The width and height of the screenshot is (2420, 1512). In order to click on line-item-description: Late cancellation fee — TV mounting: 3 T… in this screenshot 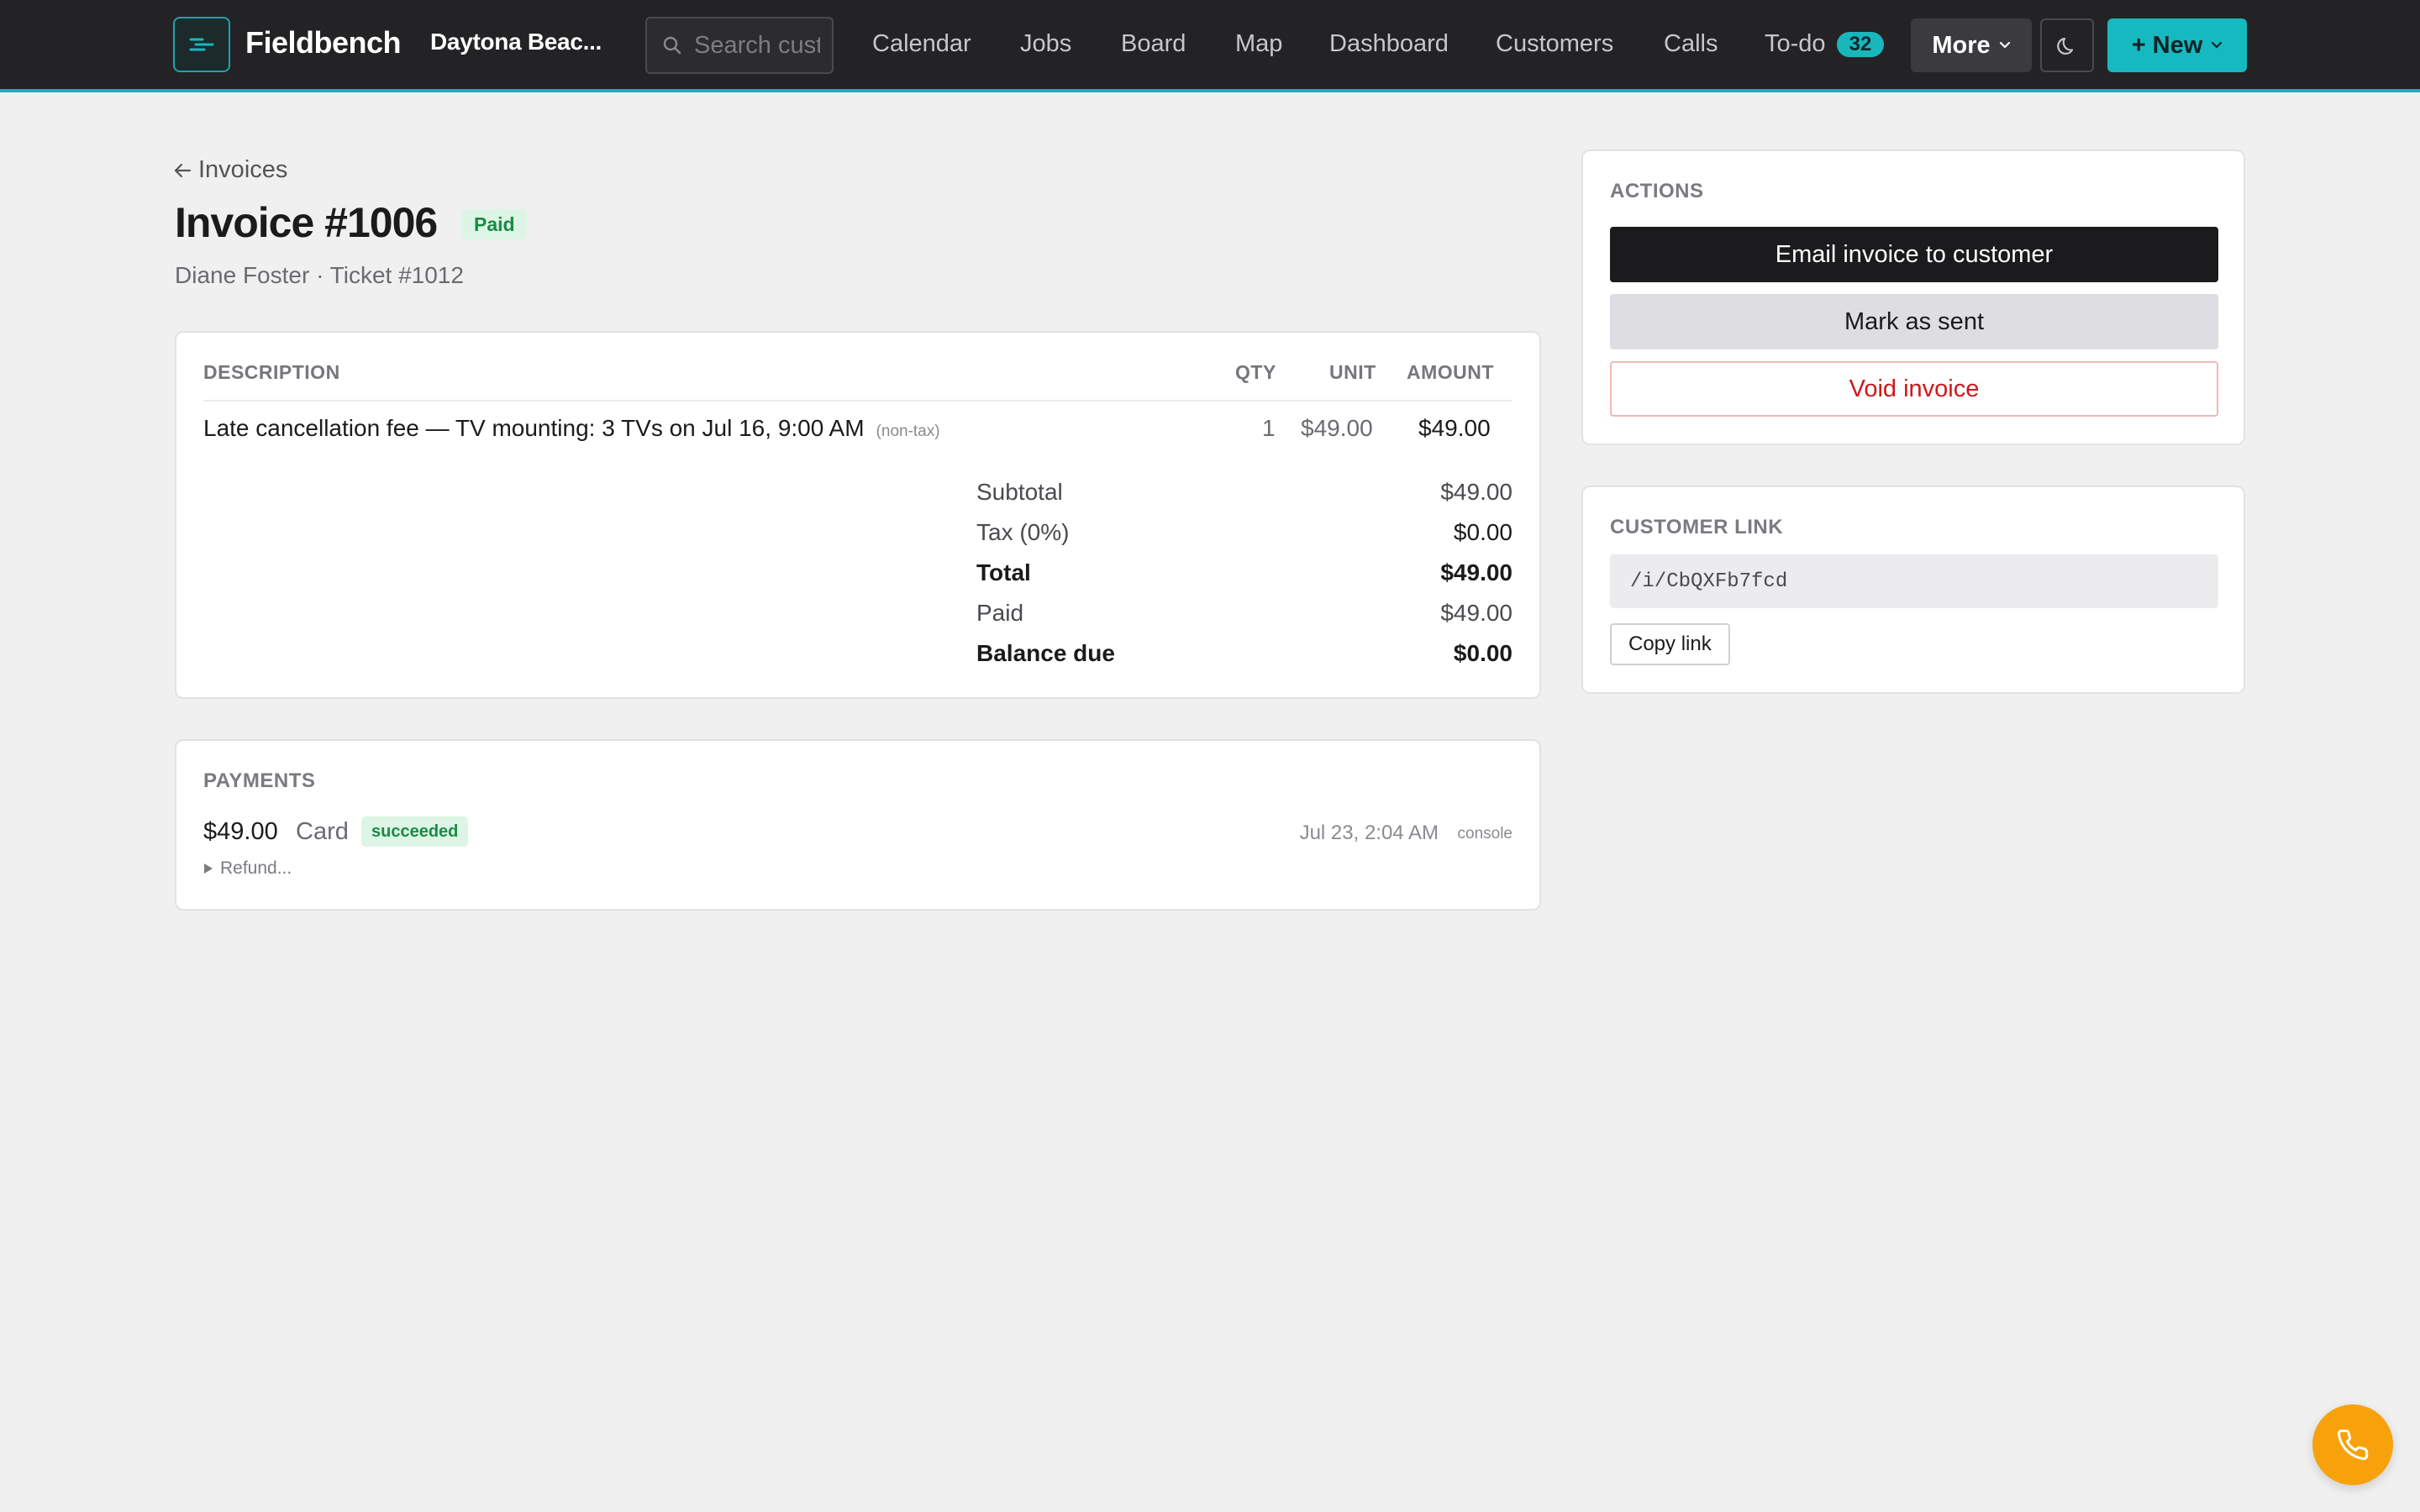, I will do `click(571, 428)`.